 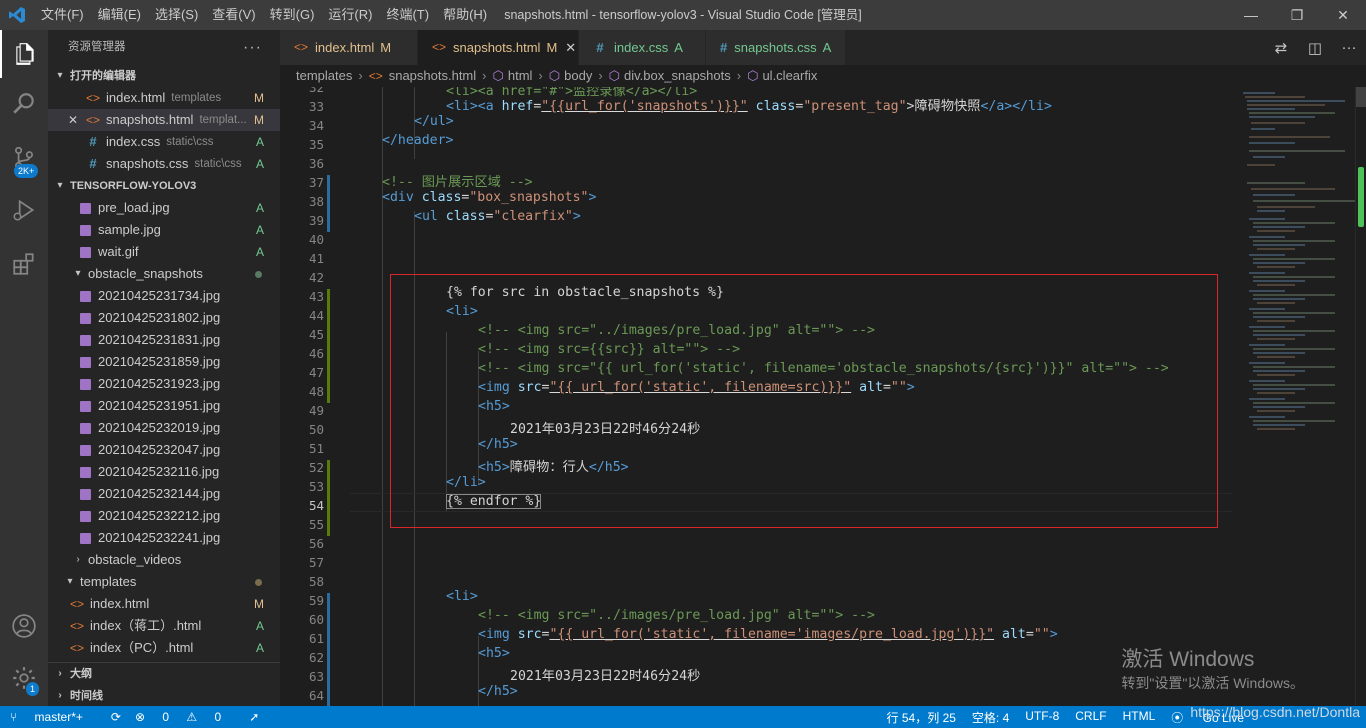 What do you see at coordinates (1139, 717) in the screenshot?
I see `language-mode: HTML` at bounding box center [1139, 717].